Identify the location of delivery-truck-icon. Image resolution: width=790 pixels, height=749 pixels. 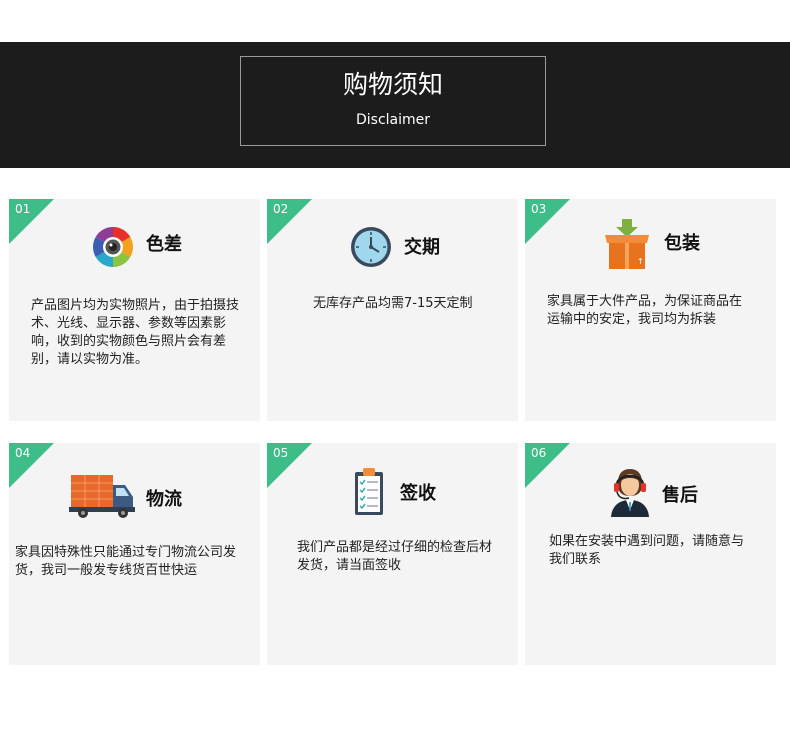
(102, 498).